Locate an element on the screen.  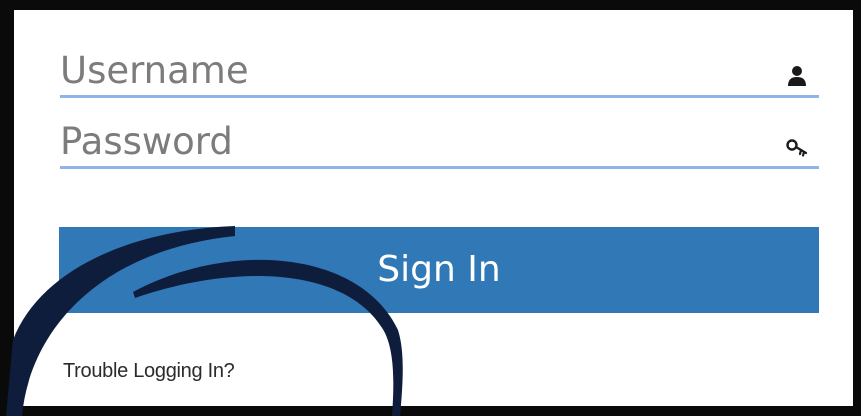
username-input is located at coordinates (410, 70).